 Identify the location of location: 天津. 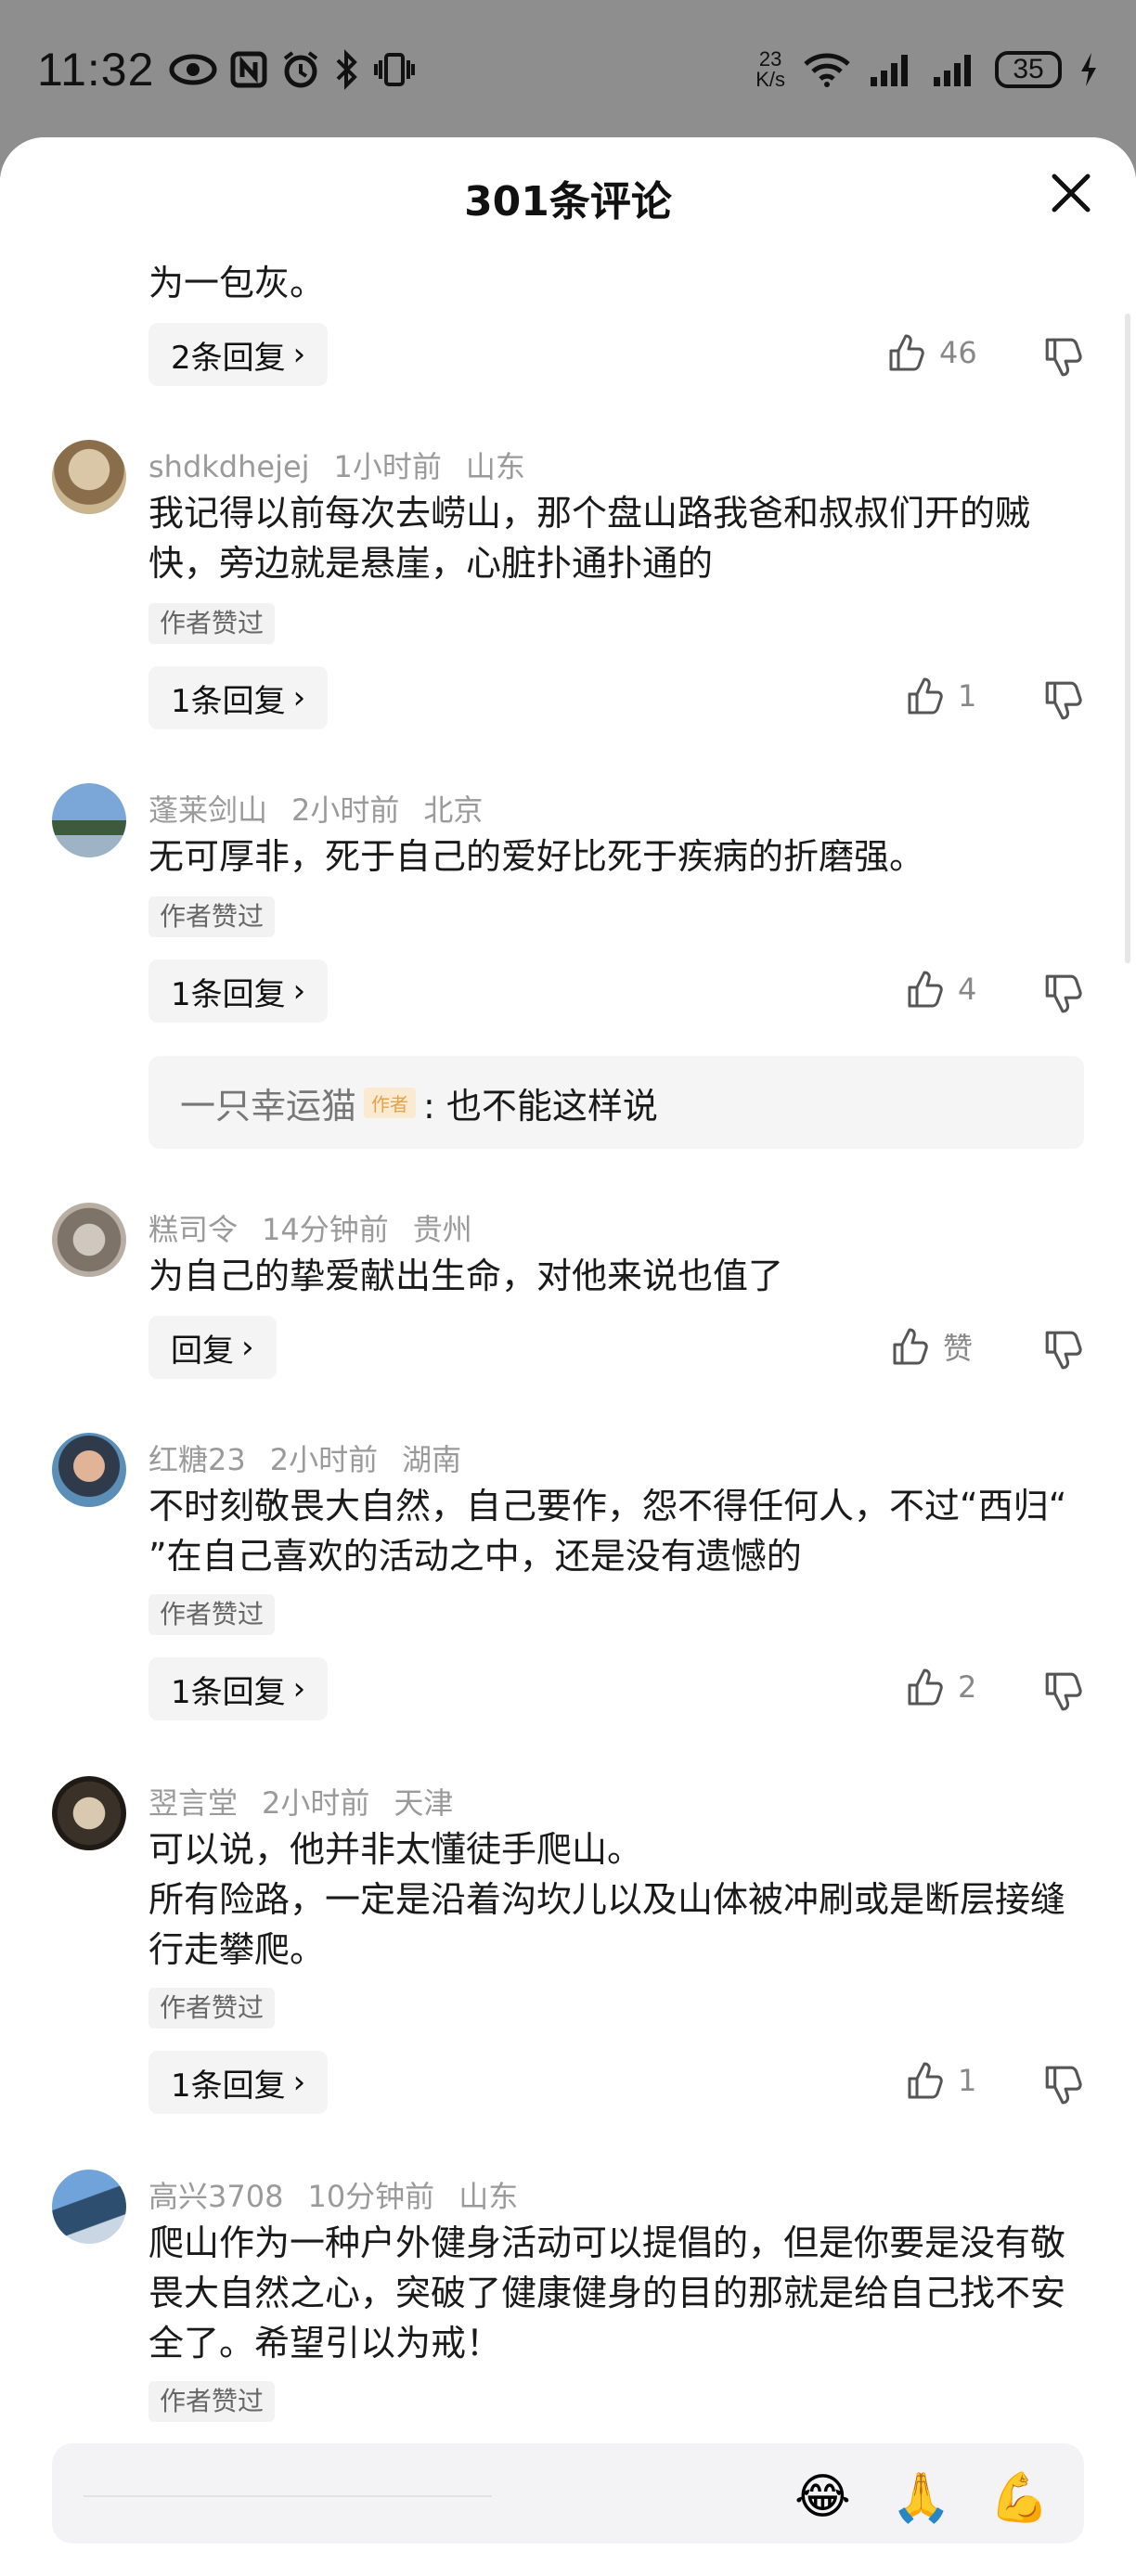
(424, 1803).